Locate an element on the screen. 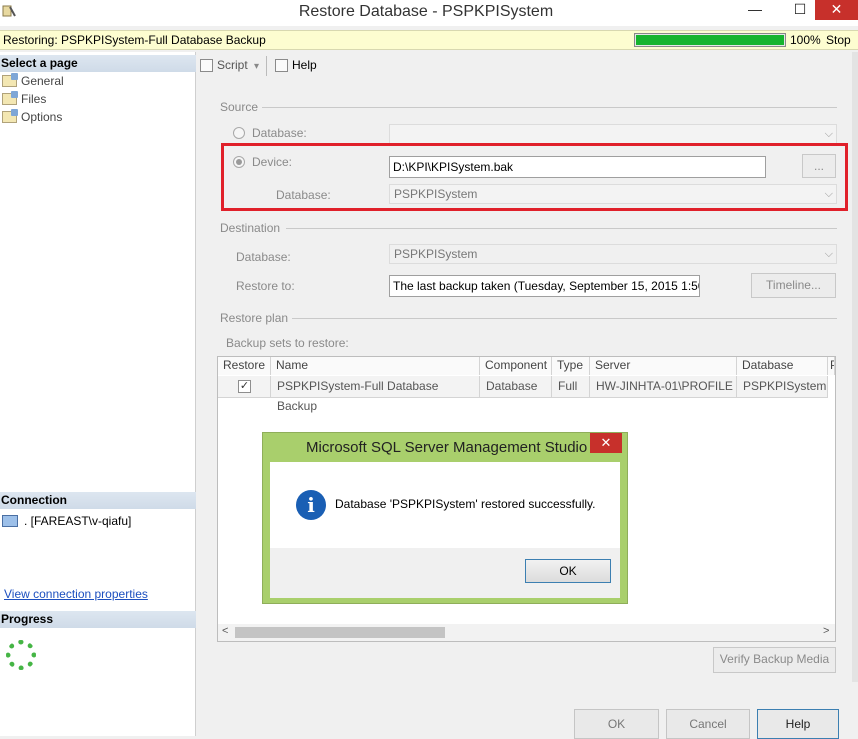 Image resolution: width=858 pixels, height=739 pixels. page-item-label: Files is located at coordinates (34, 99).